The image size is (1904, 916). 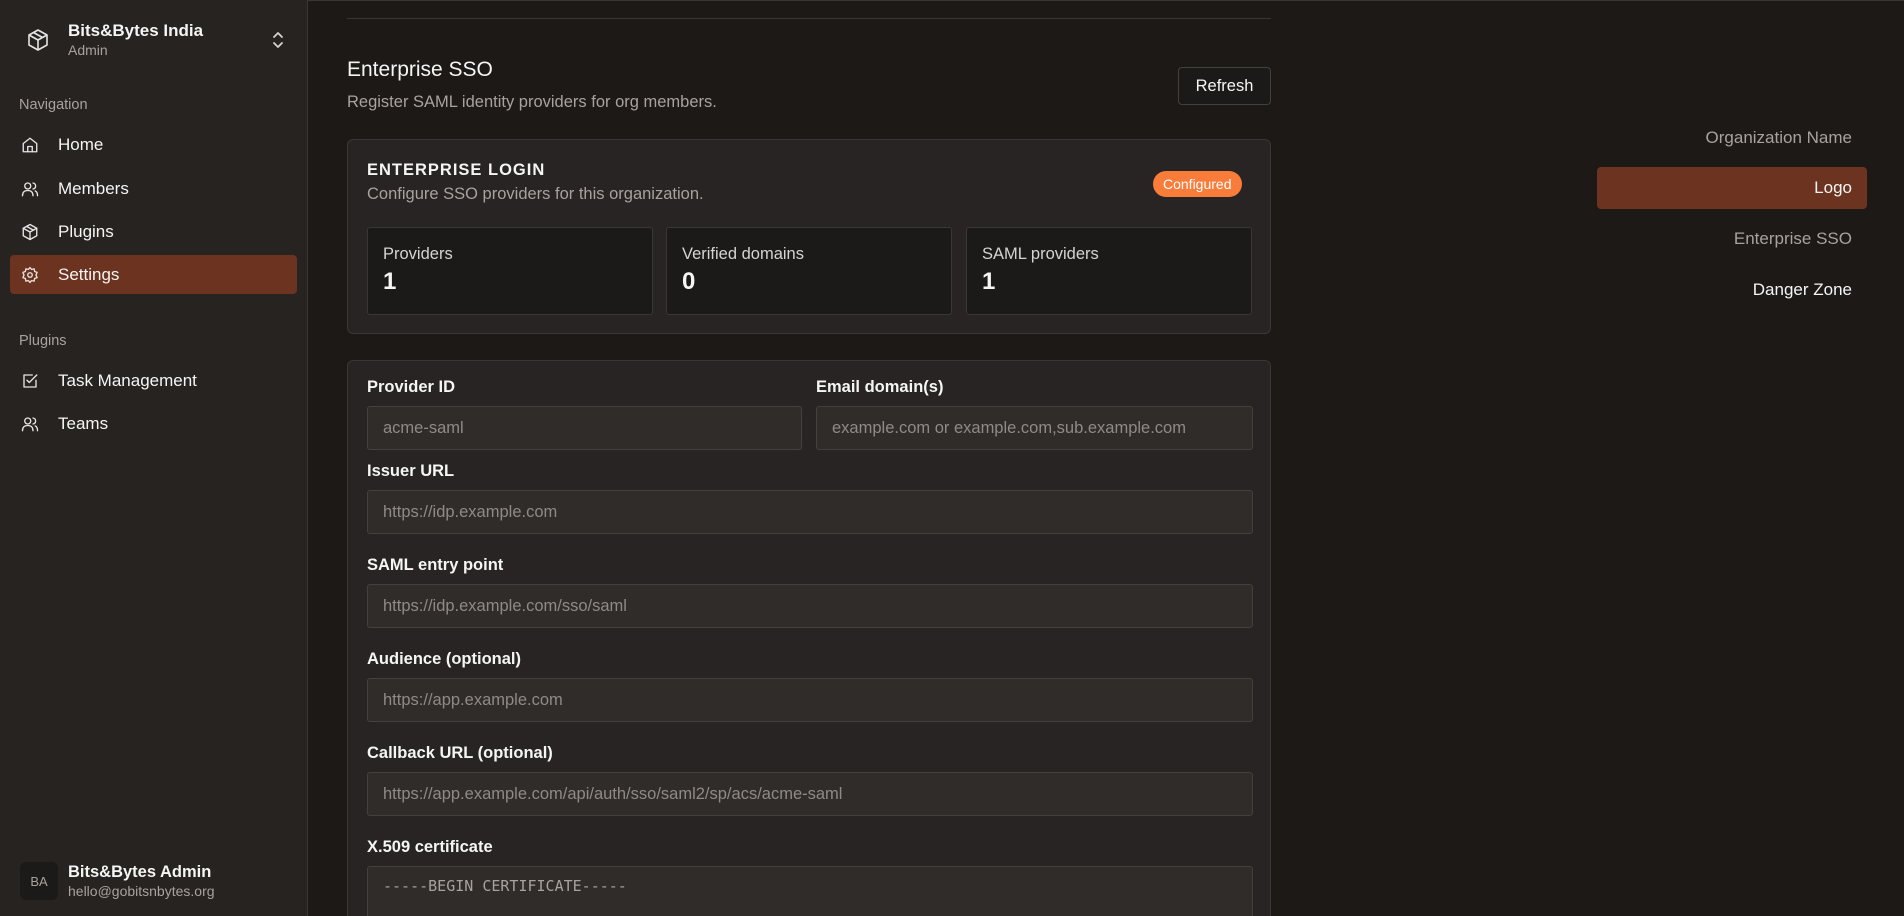 What do you see at coordinates (81, 144) in the screenshot?
I see `sidebar-item-label: Home` at bounding box center [81, 144].